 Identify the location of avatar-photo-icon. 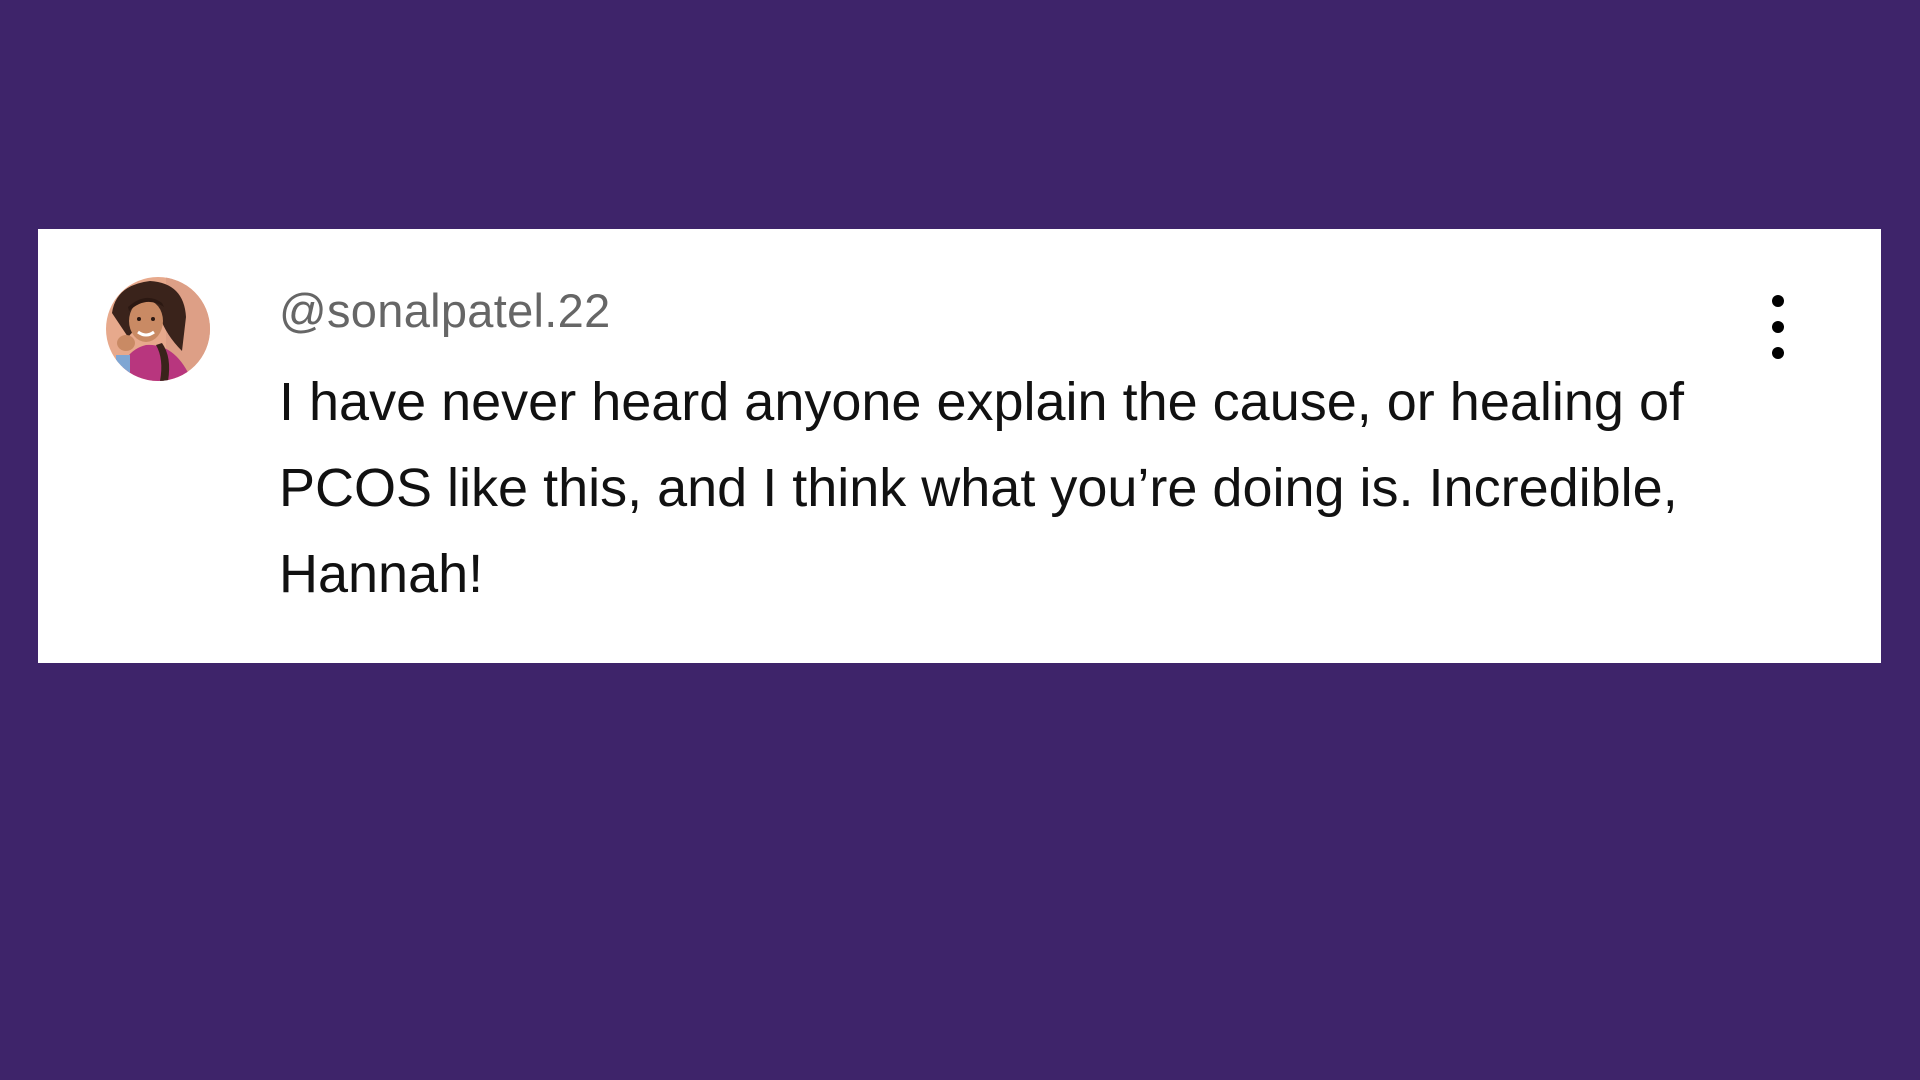
(158, 329).